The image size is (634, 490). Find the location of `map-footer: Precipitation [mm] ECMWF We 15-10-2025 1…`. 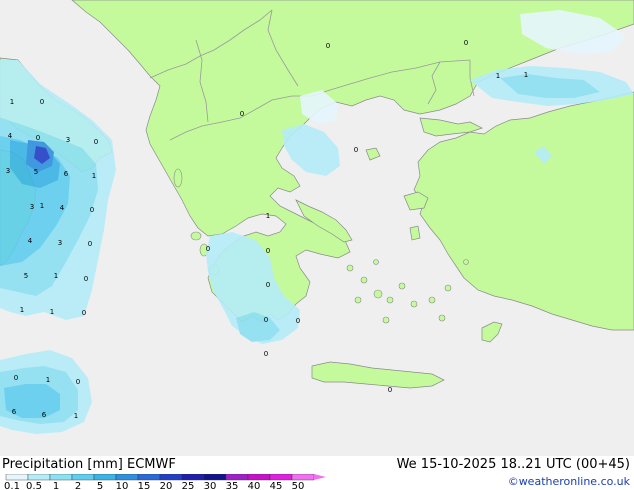

map-footer: Precipitation [mm] ECMWF We 15-10-2025 1… is located at coordinates (317, 473).